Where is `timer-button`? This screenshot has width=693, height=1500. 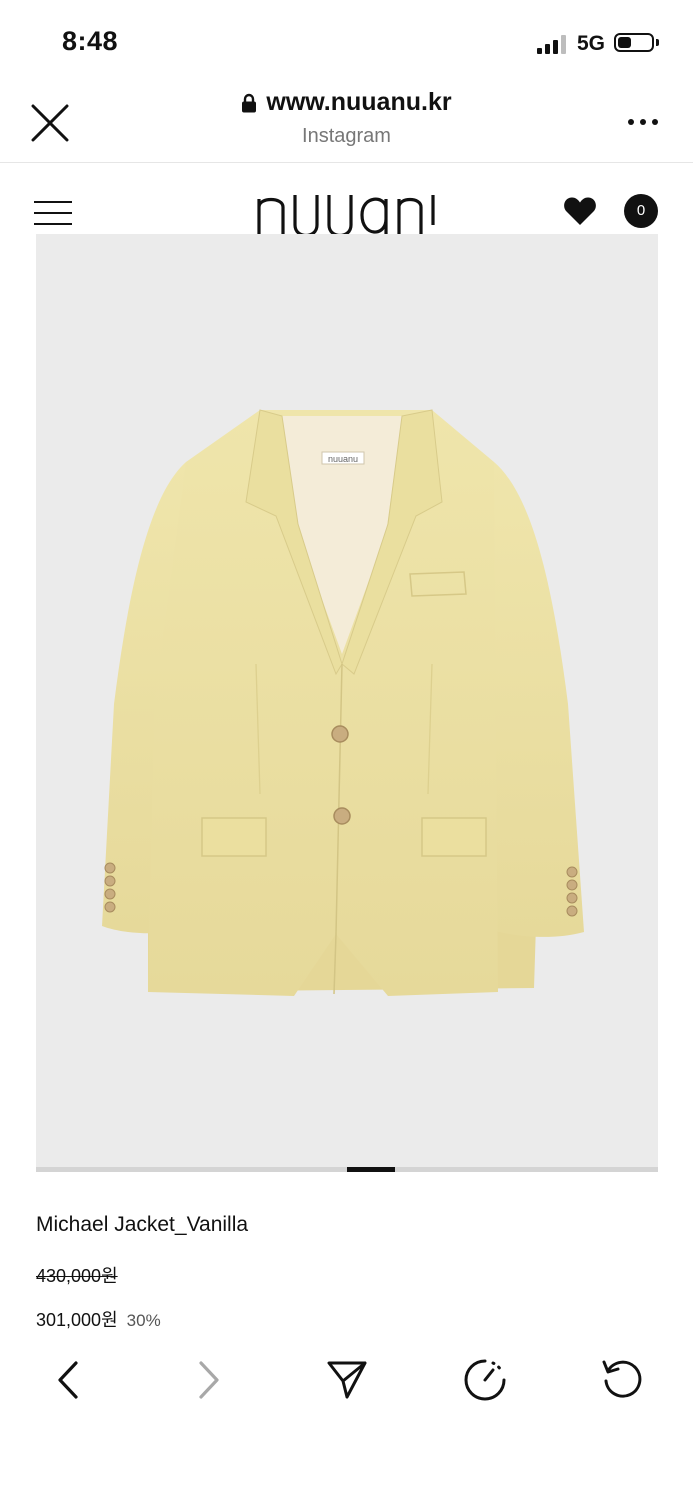
timer-button is located at coordinates (485, 1380).